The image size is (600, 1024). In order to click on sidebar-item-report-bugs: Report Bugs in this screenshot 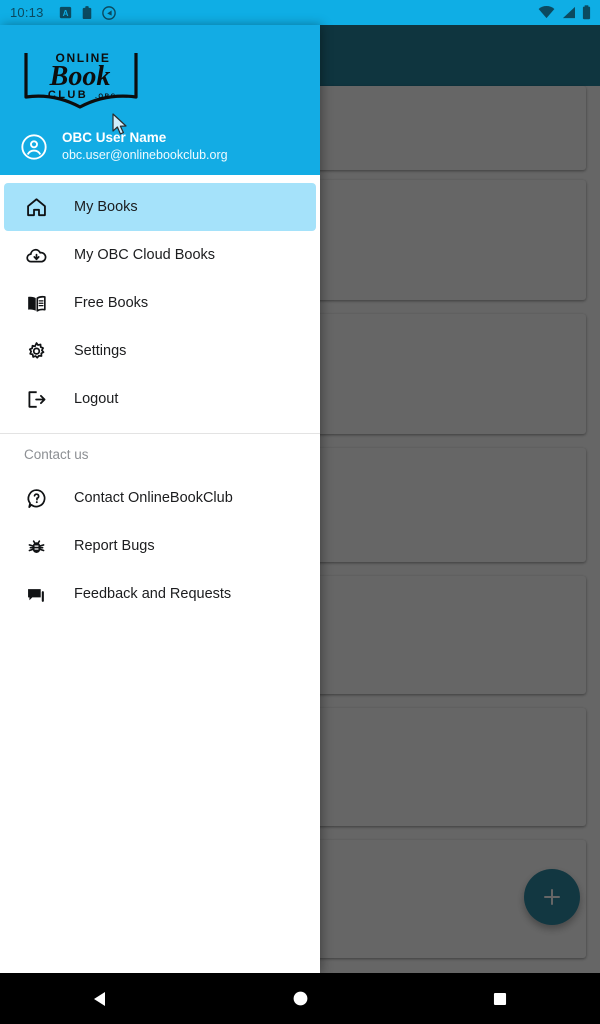, I will do `click(160, 546)`.